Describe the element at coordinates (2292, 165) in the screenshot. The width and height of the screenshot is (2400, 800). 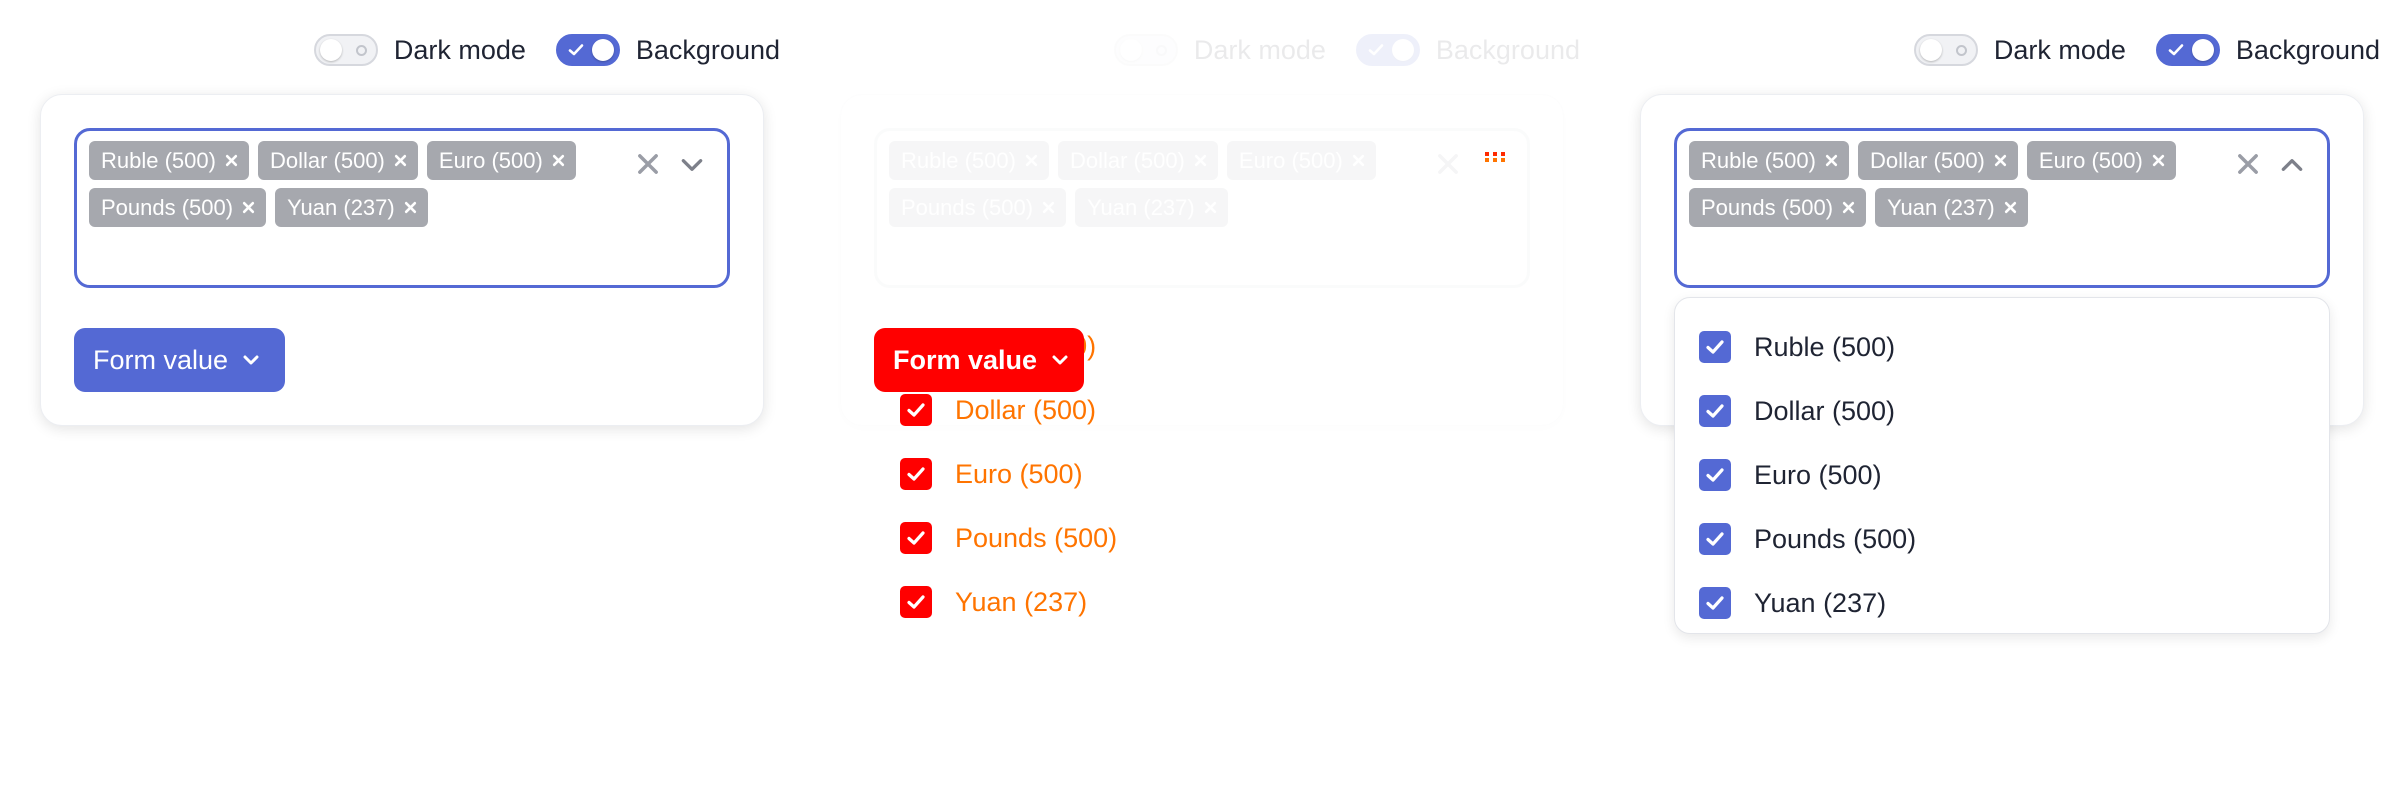
I see `chevron-up-icon` at that location.